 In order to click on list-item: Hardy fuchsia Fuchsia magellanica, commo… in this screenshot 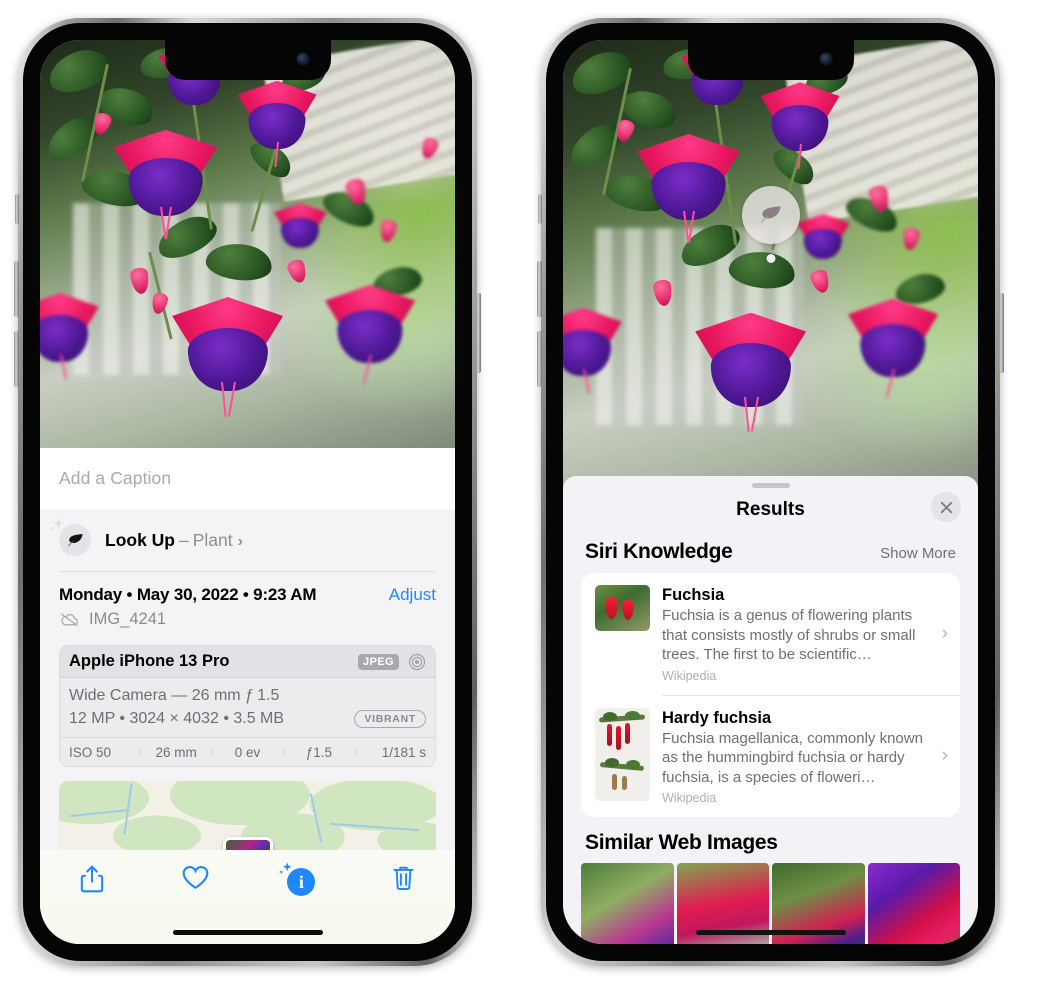, I will do `click(770, 757)`.